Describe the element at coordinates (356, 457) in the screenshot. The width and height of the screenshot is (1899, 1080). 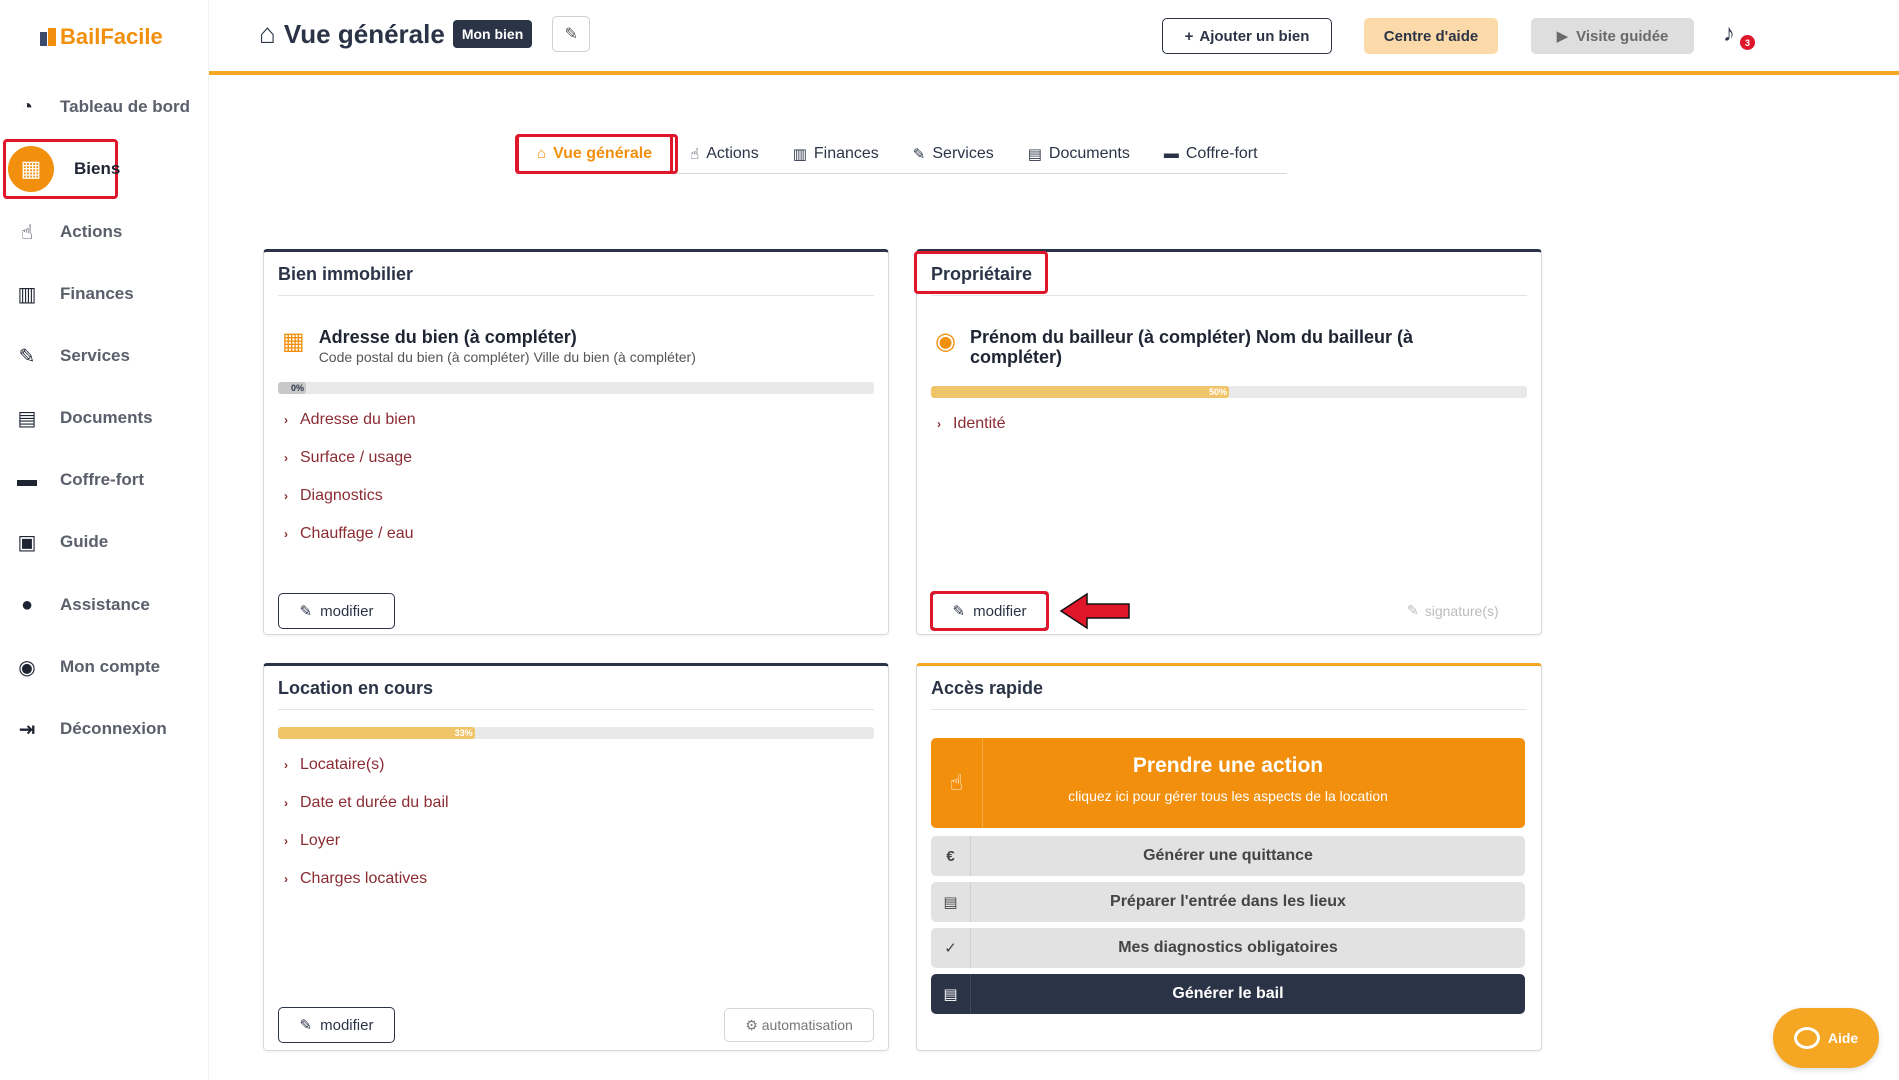
I see `list-item-label: Surface / usage` at that location.